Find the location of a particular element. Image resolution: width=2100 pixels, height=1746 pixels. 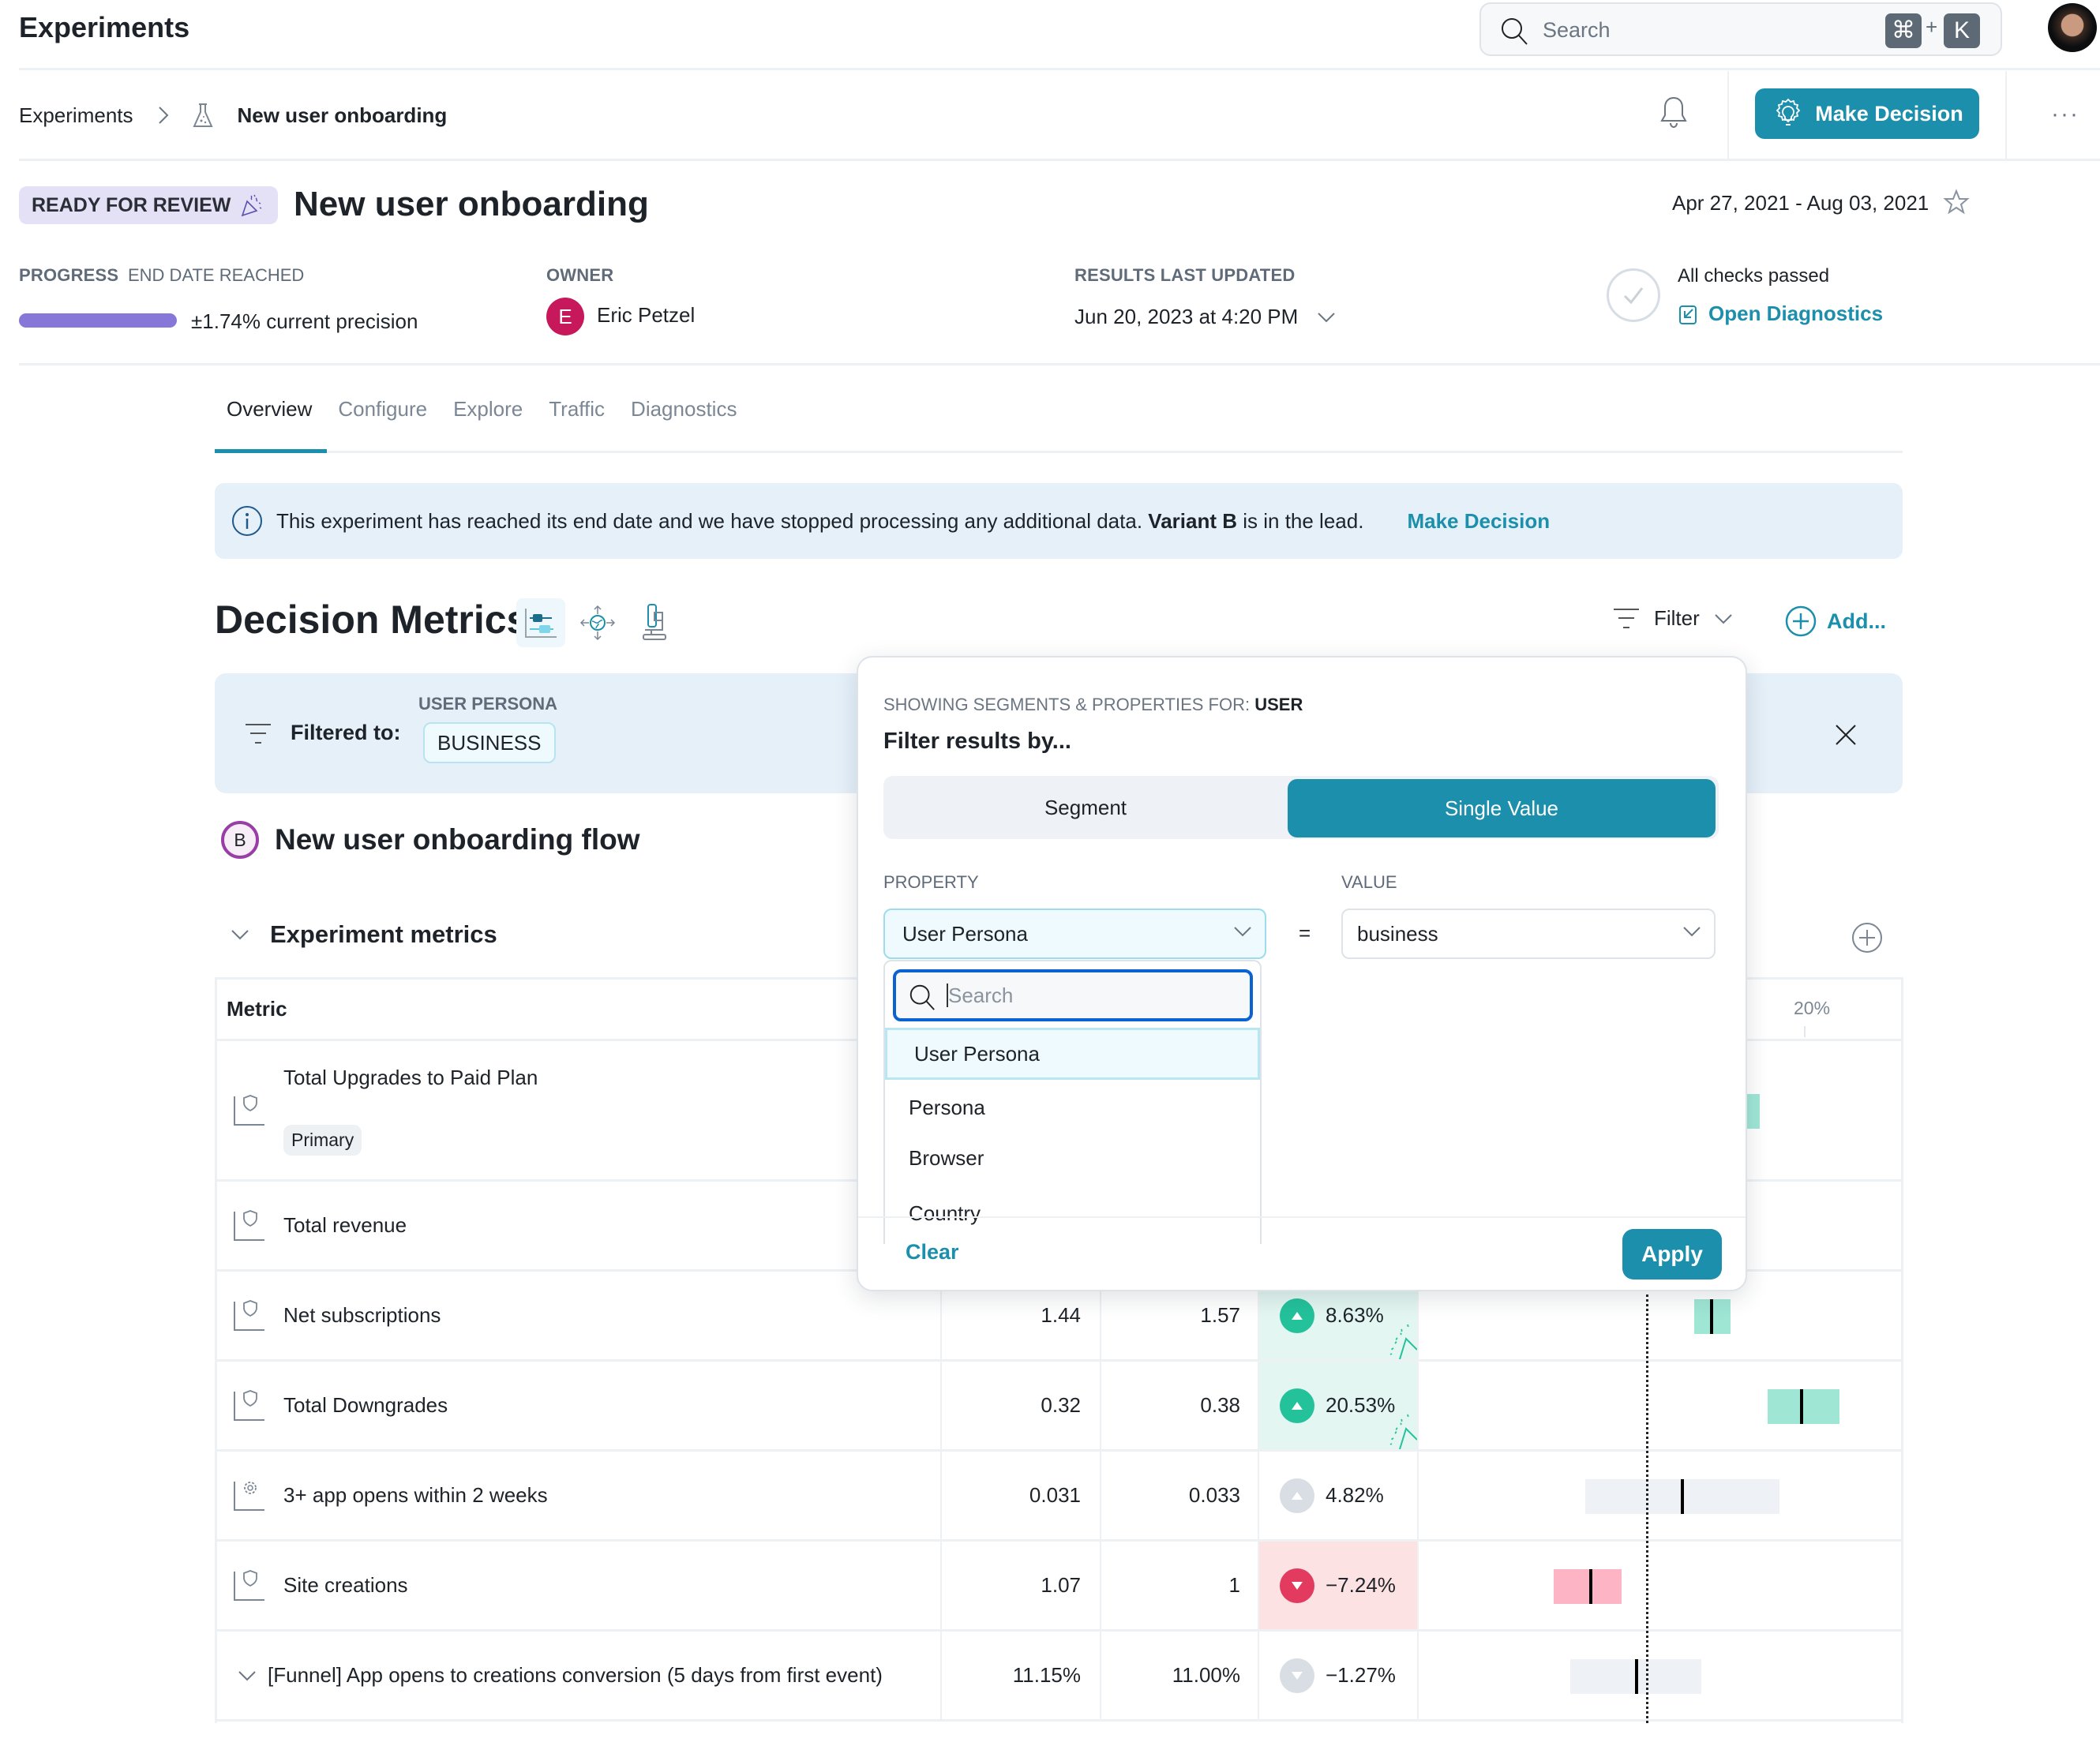

metric-name: Total Downgrades is located at coordinates (365, 1405).